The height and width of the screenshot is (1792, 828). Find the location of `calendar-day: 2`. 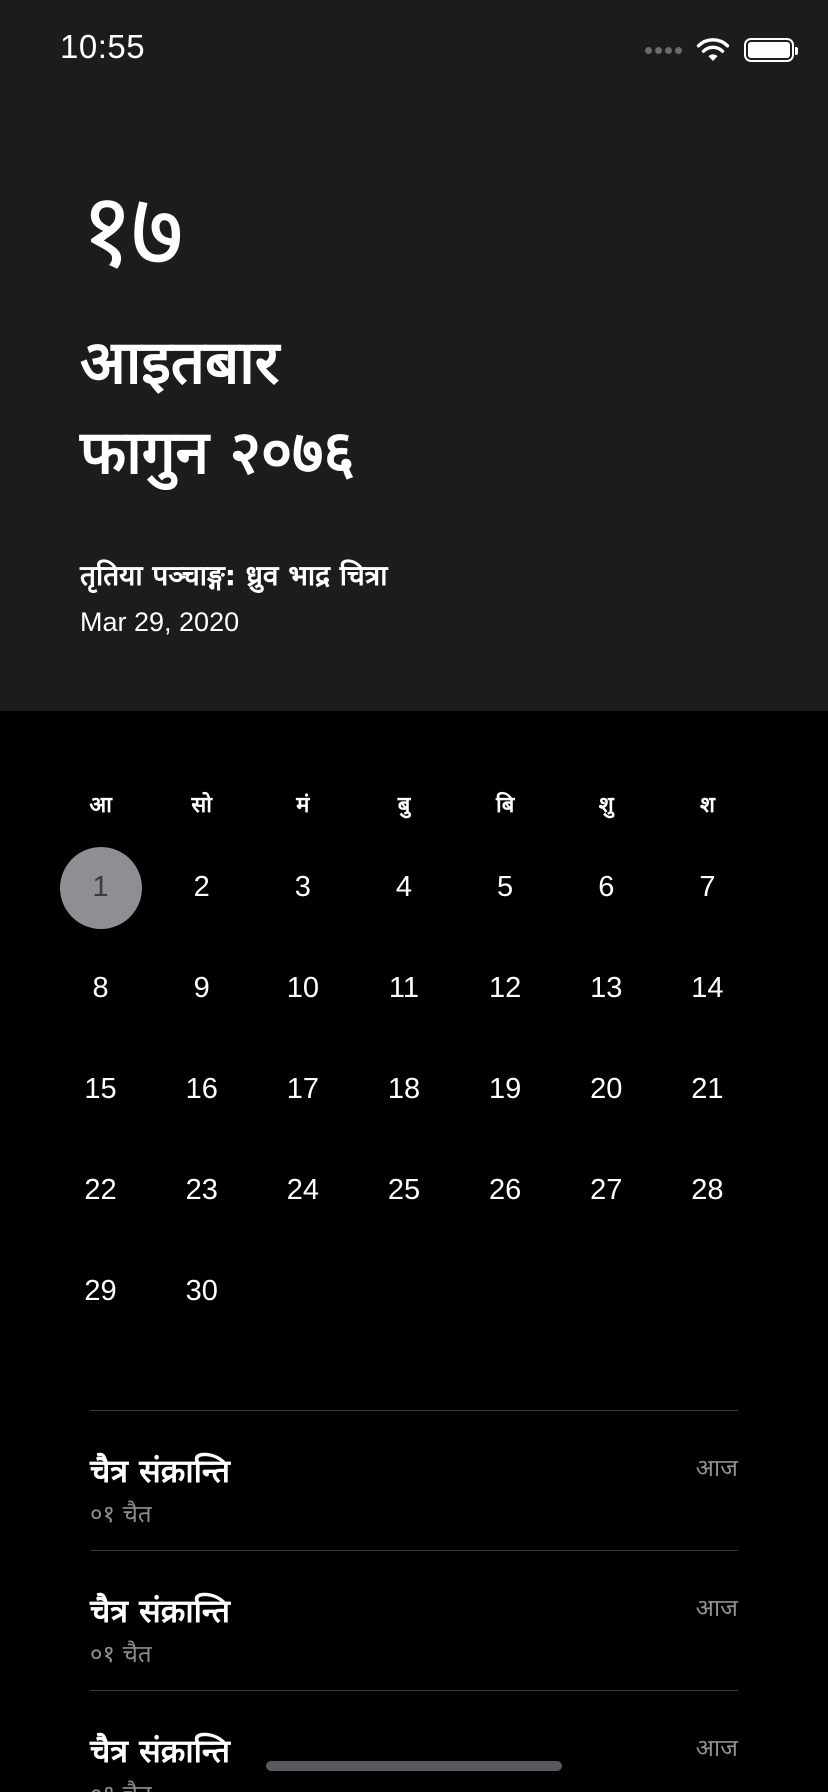

calendar-day: 2 is located at coordinates (201, 887).